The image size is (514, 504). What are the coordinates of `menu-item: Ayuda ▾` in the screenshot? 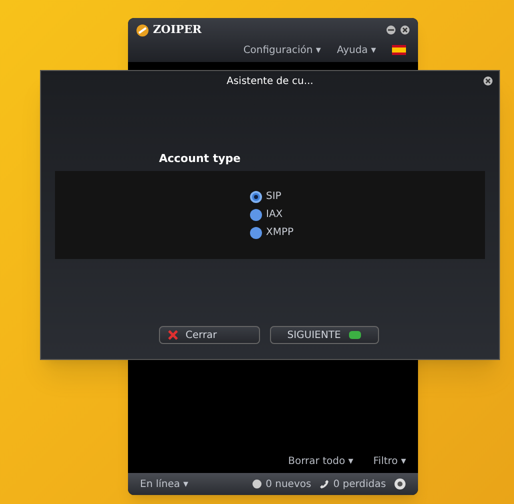 It's located at (356, 50).